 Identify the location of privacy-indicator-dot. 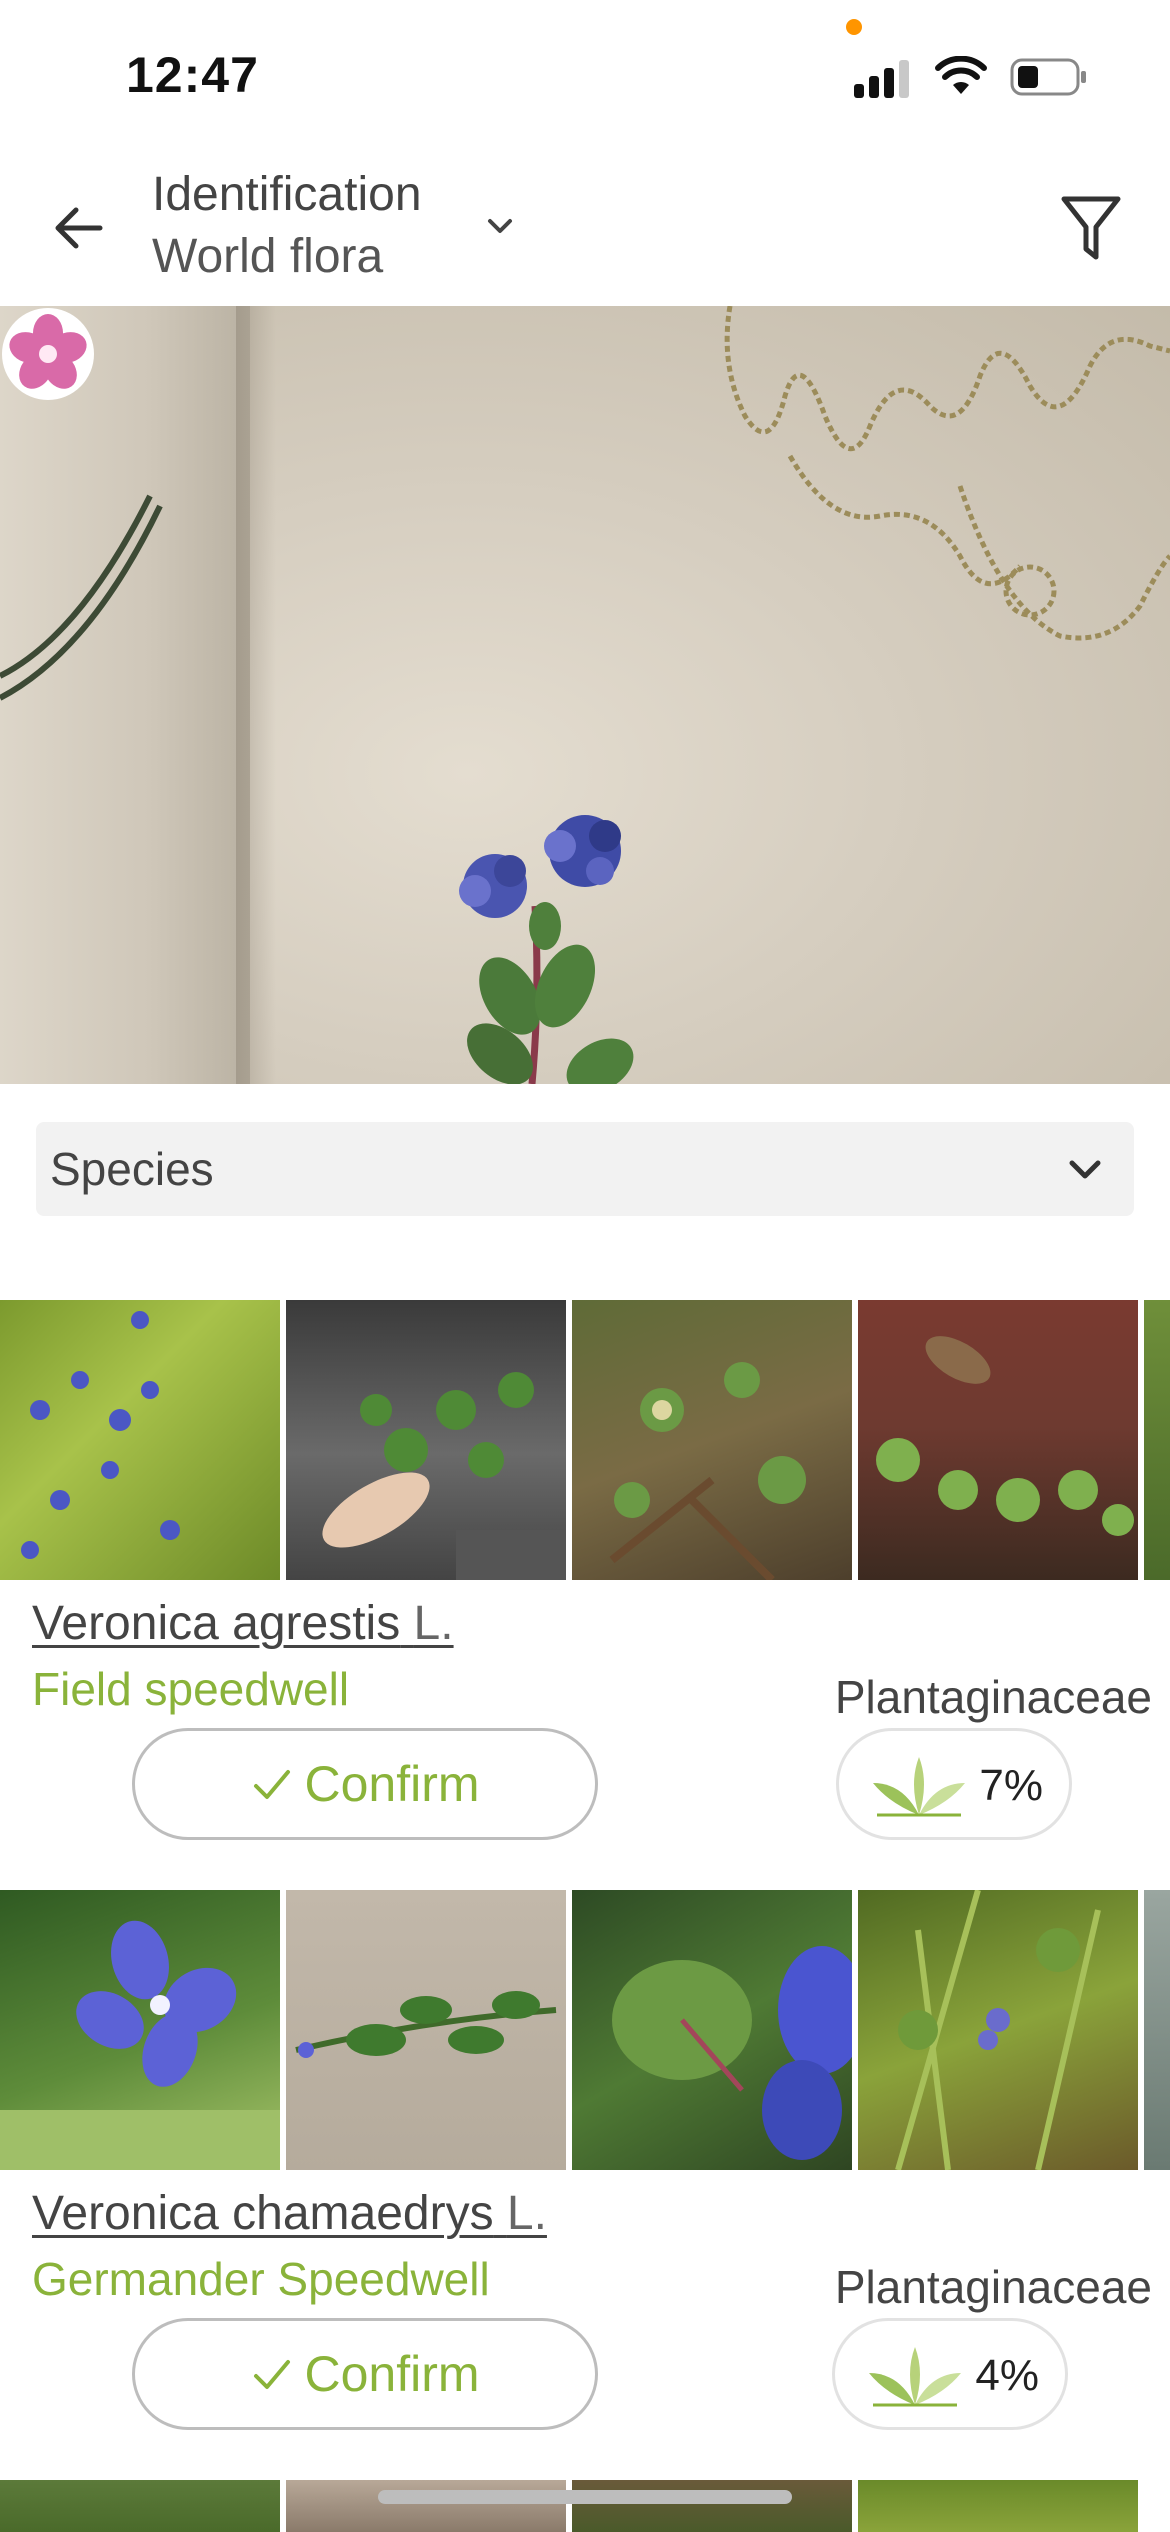
(854, 27).